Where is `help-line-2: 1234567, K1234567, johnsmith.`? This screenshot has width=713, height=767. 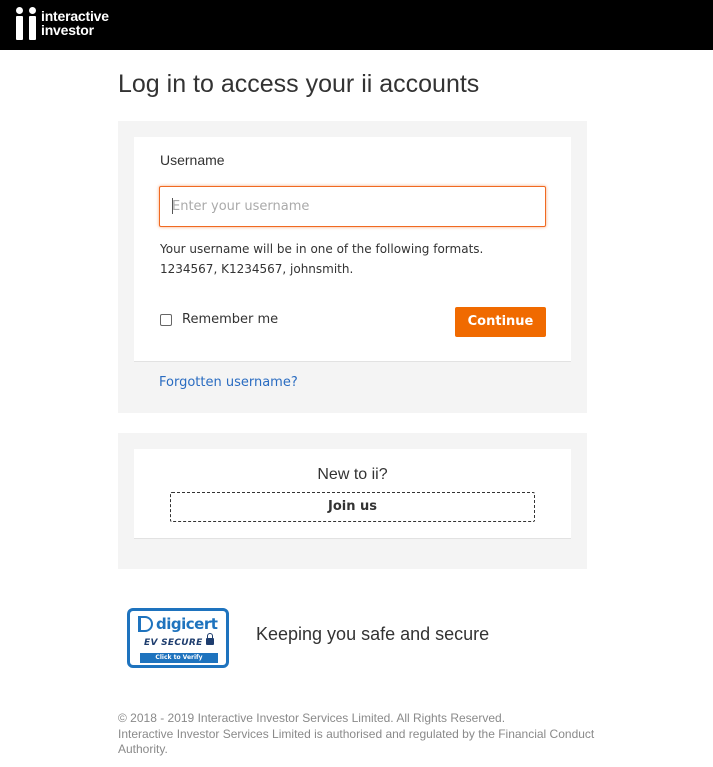
help-line-2: 1234567, K1234567, johnsmith. is located at coordinates (257, 269).